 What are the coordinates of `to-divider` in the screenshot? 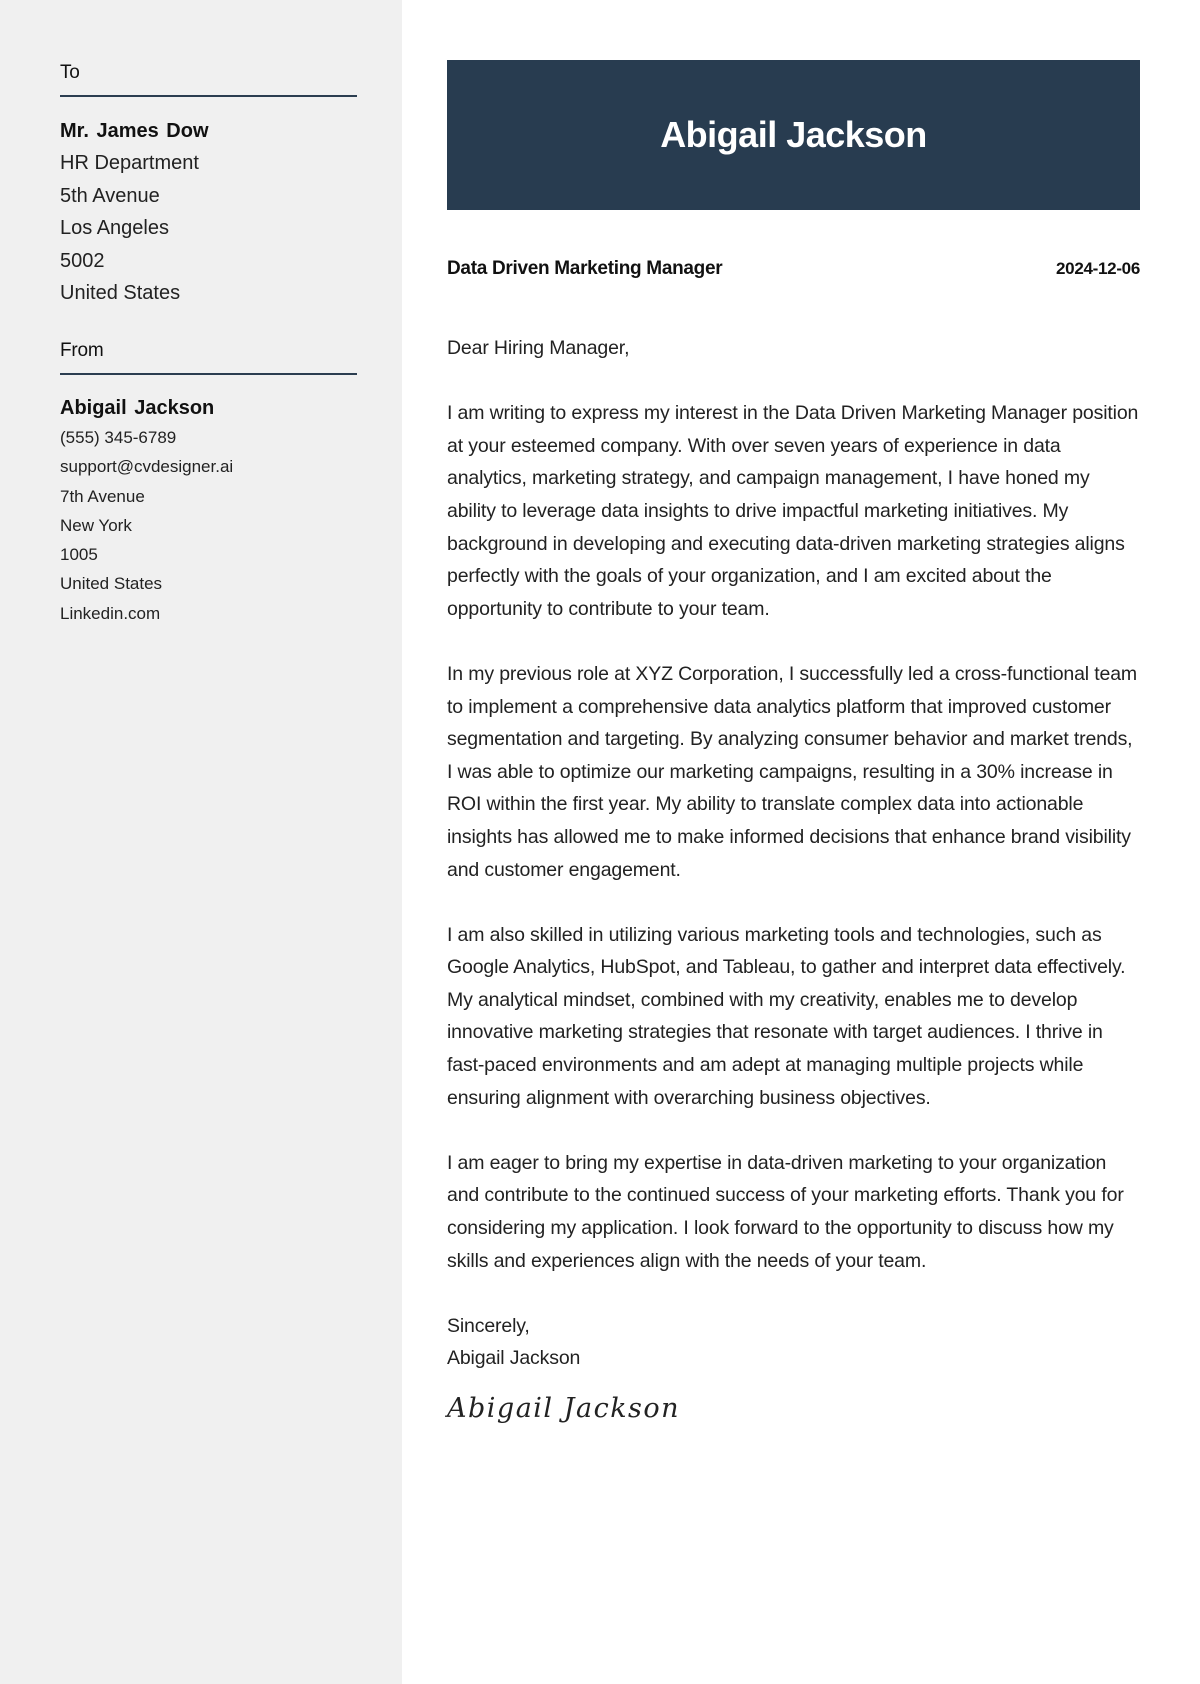 It's located at (208, 96).